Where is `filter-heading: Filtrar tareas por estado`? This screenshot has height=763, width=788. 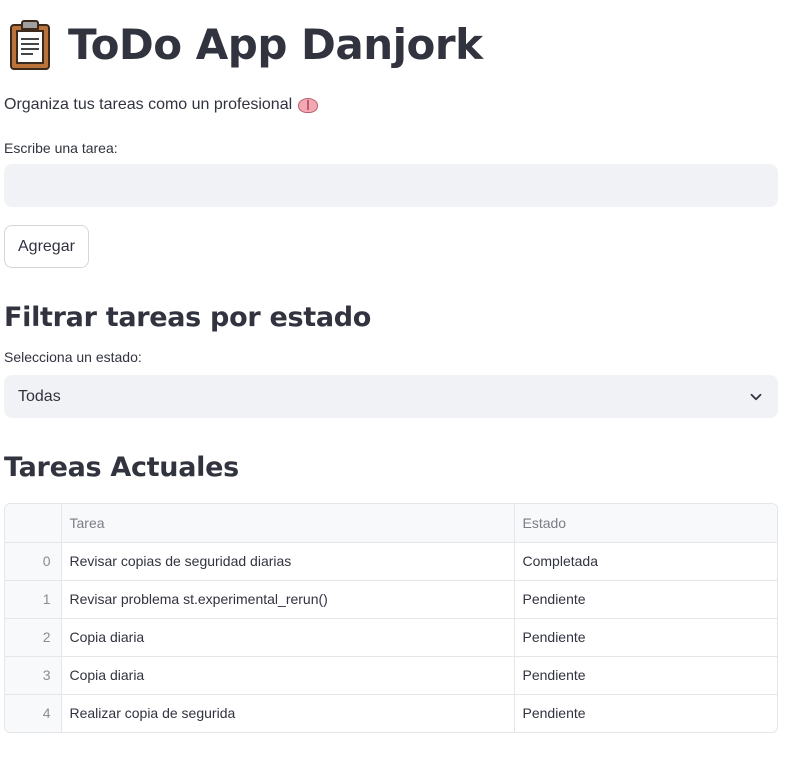
filter-heading: Filtrar tareas por estado is located at coordinates (188, 317).